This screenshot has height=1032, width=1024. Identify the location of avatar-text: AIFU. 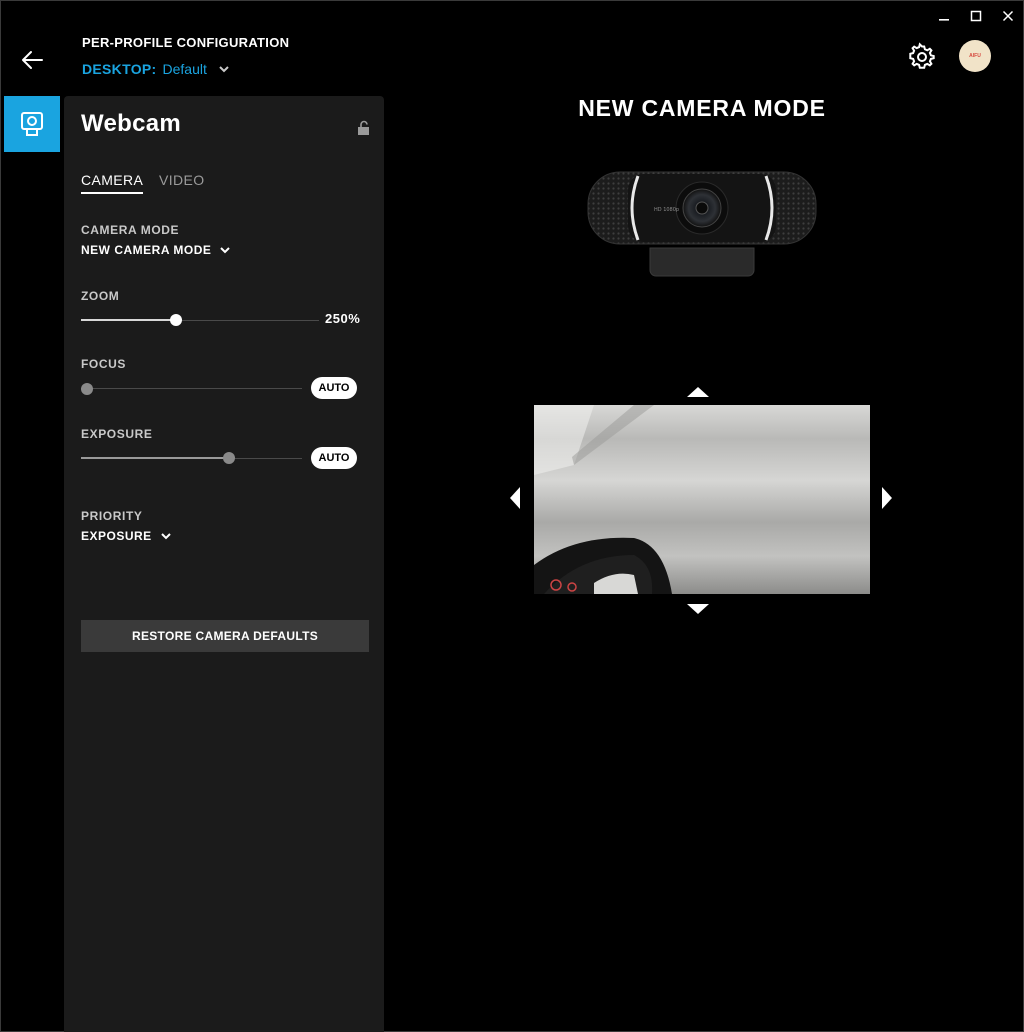
(975, 56).